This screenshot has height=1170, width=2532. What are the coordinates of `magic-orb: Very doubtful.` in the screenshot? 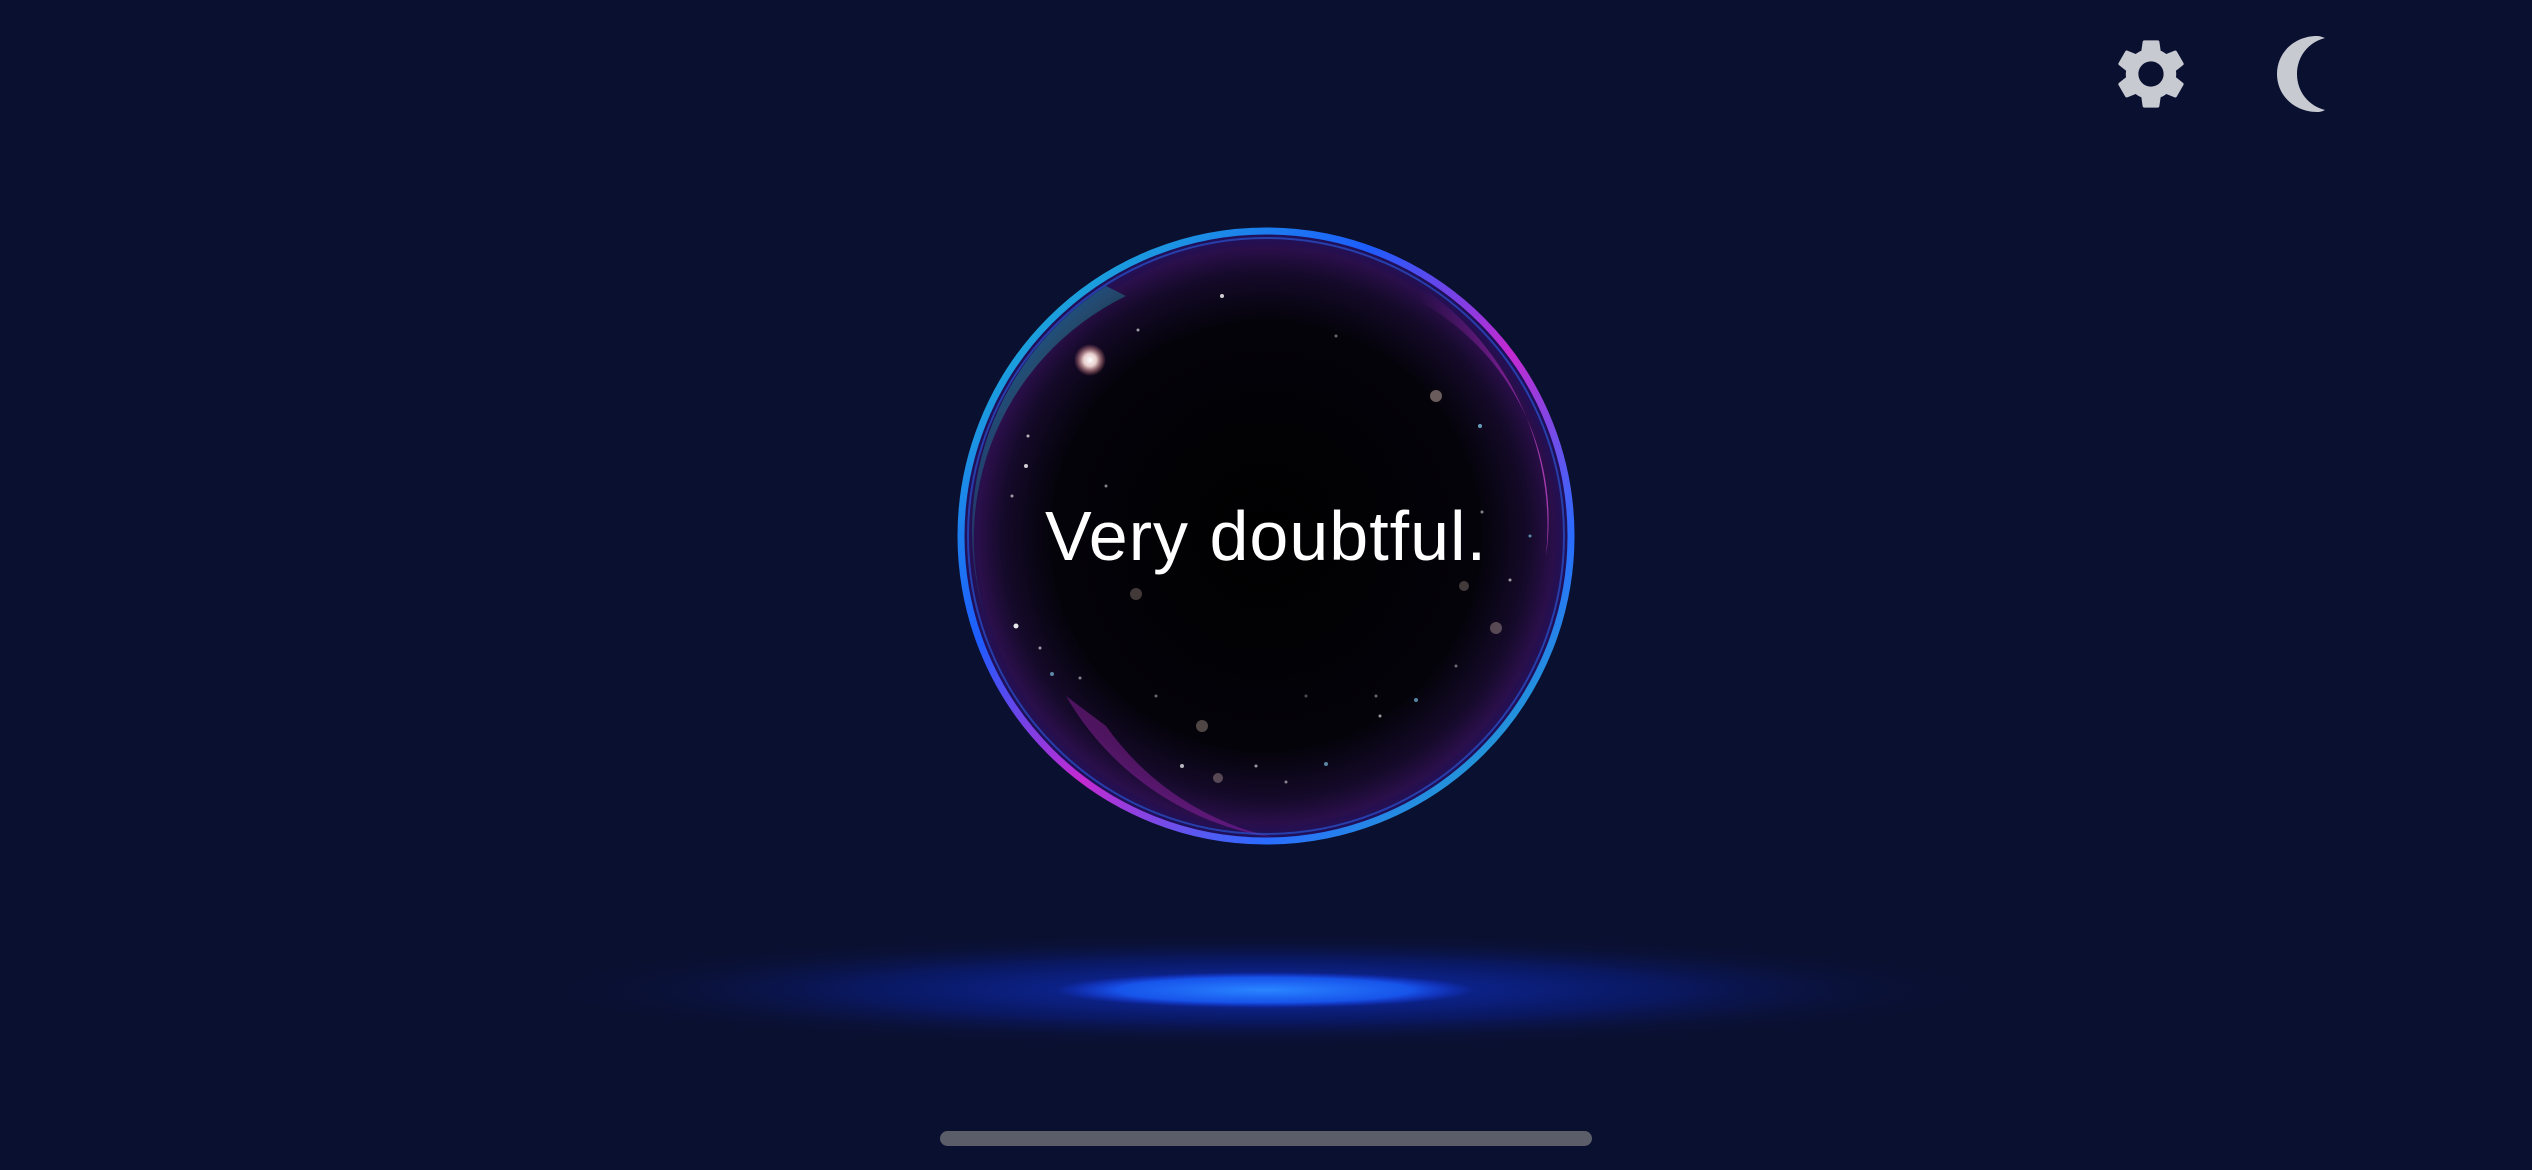 It's located at (1266, 536).